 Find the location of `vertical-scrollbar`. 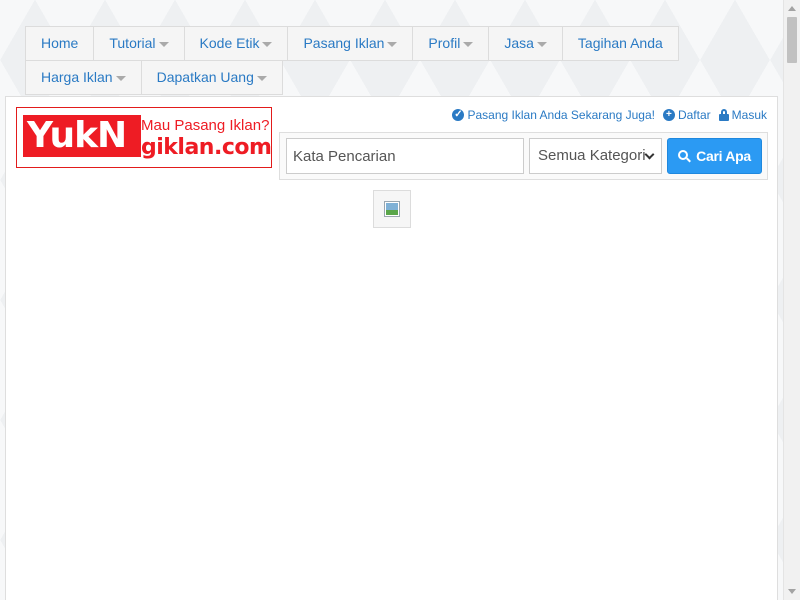

vertical-scrollbar is located at coordinates (791, 300).